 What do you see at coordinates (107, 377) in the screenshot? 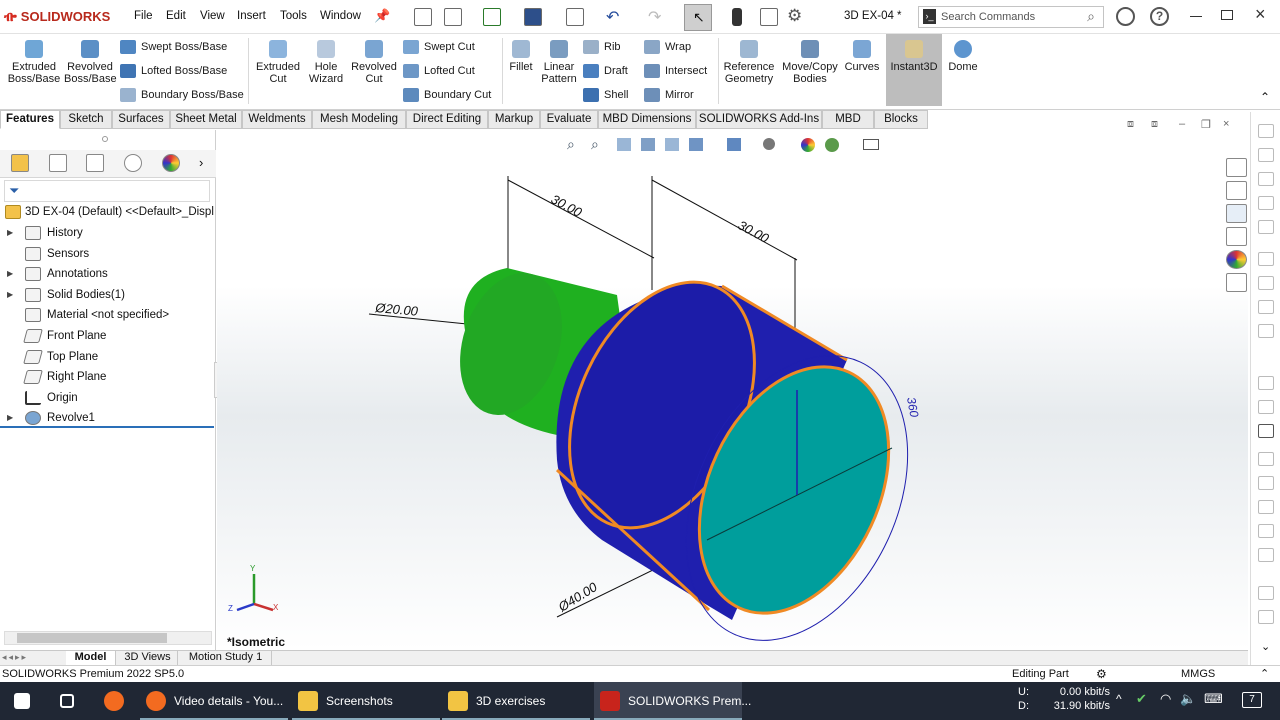
I see `tree-item-right-plane: Right Plane` at bounding box center [107, 377].